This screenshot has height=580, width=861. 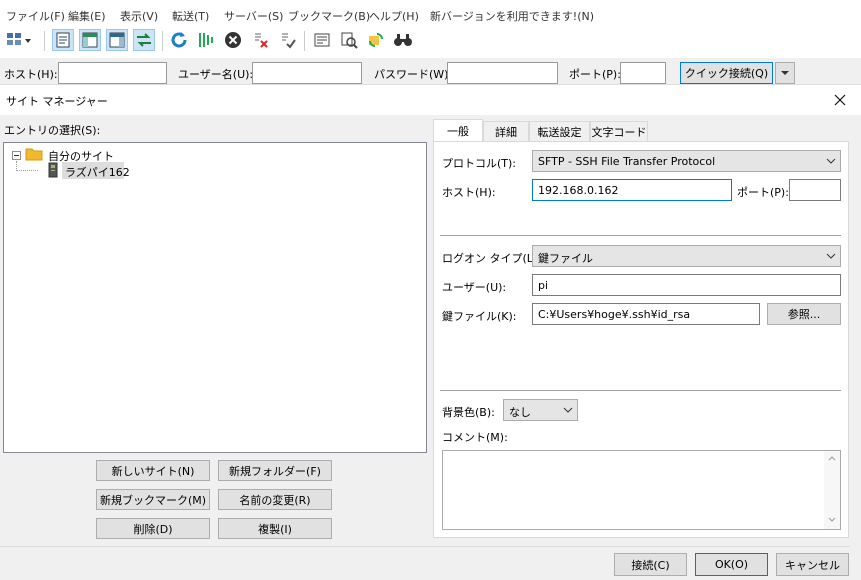 I want to click on compare-icon, so click(x=349, y=40).